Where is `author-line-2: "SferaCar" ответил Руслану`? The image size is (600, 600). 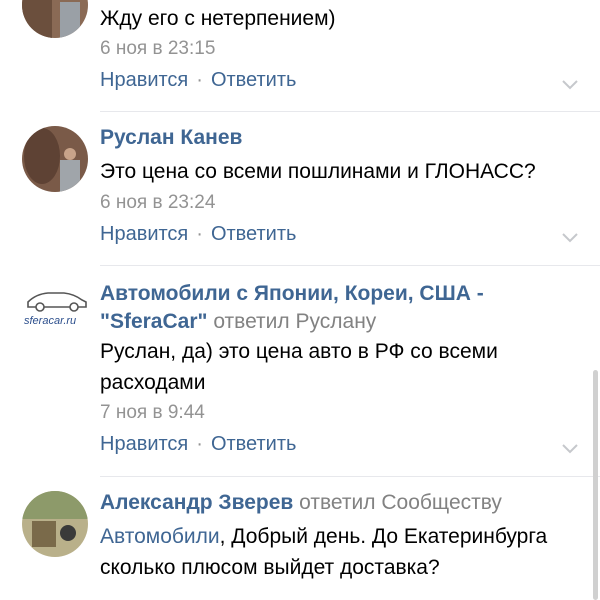
author-line-2: "SferaCar" ответил Руслану is located at coordinates (292, 322).